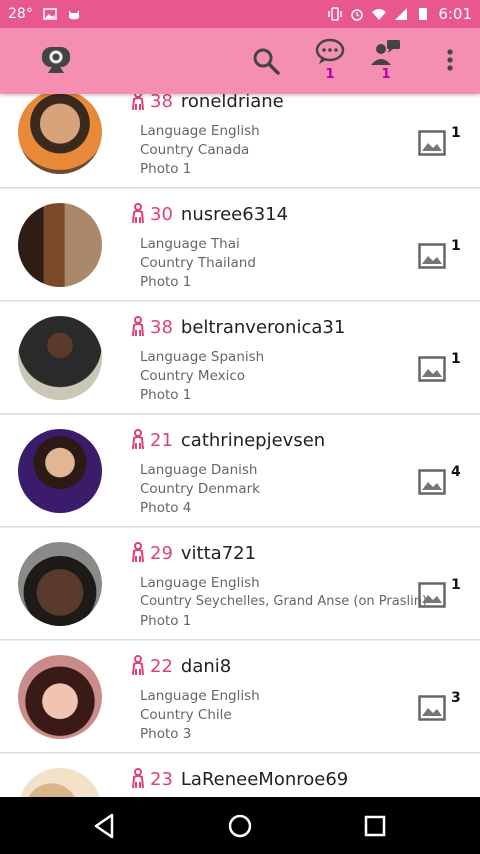 This screenshot has height=854, width=480. I want to click on contacts-button: 1, so click(386, 62).